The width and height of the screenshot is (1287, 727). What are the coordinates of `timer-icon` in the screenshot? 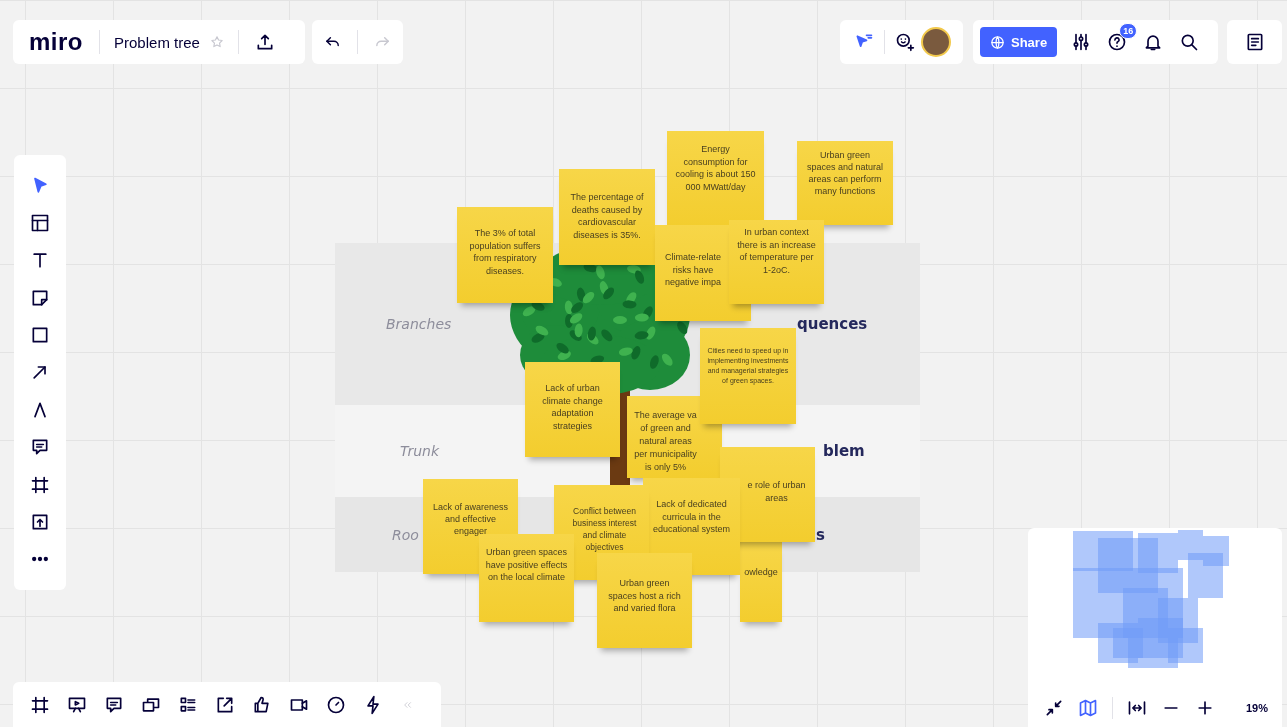 It's located at (336, 704).